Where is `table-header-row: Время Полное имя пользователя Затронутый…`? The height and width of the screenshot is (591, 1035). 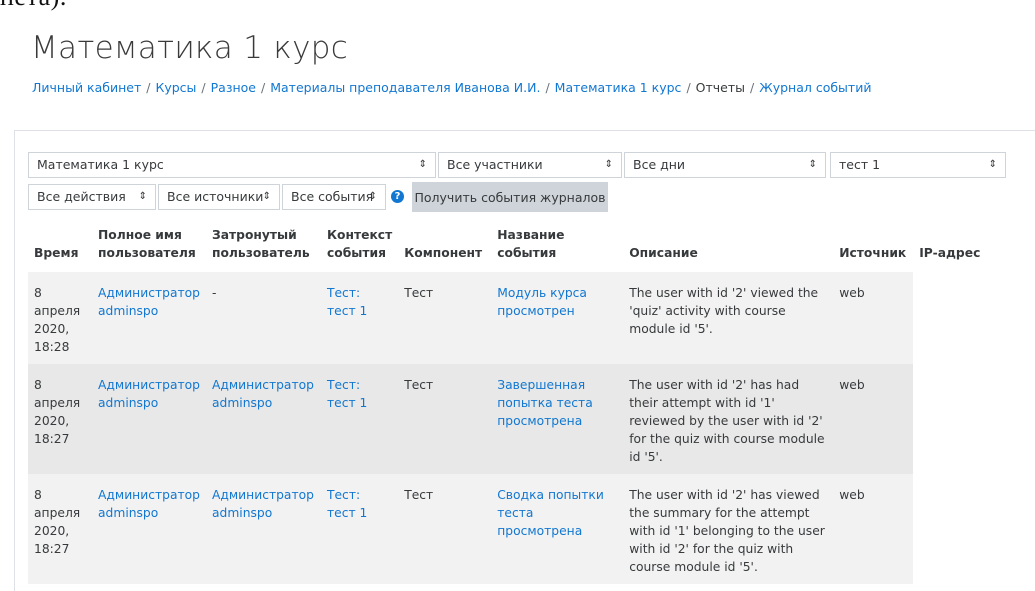 table-header-row: Время Полное имя пользователя Затронутый… is located at coordinates (509, 247).